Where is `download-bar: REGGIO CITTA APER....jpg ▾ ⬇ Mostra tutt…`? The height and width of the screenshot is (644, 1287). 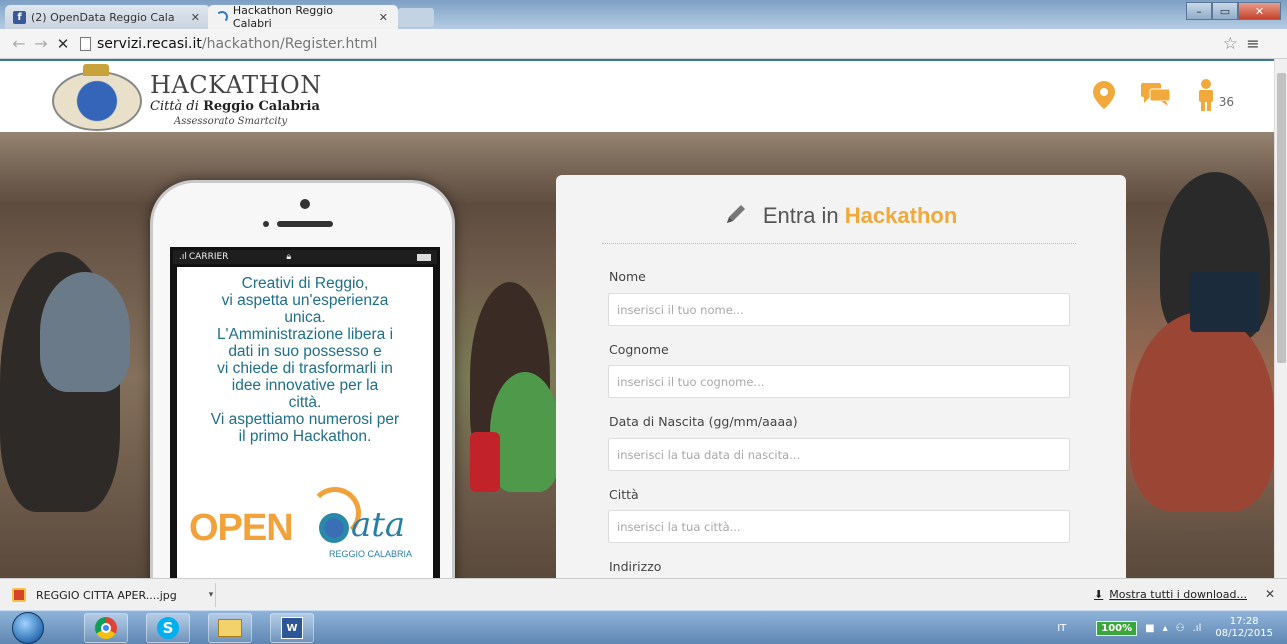 download-bar: REGGIO CITTA APER....jpg ▾ ⬇ Mostra tutt… is located at coordinates (643, 594).